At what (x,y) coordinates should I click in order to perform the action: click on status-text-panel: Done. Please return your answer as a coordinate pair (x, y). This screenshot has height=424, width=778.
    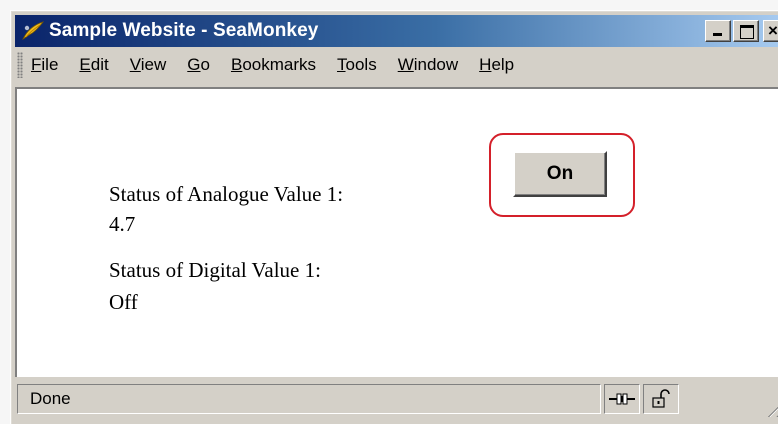
    Looking at the image, I should click on (309, 399).